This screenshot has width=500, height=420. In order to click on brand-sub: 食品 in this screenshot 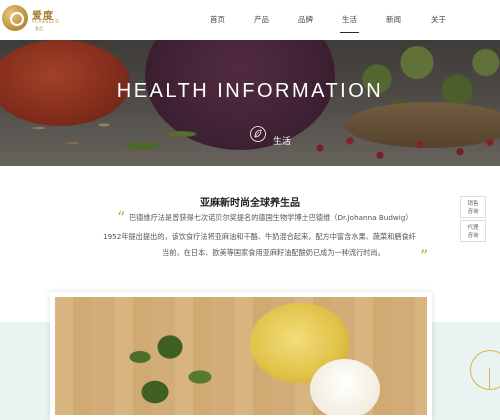, I will do `click(39, 28)`.